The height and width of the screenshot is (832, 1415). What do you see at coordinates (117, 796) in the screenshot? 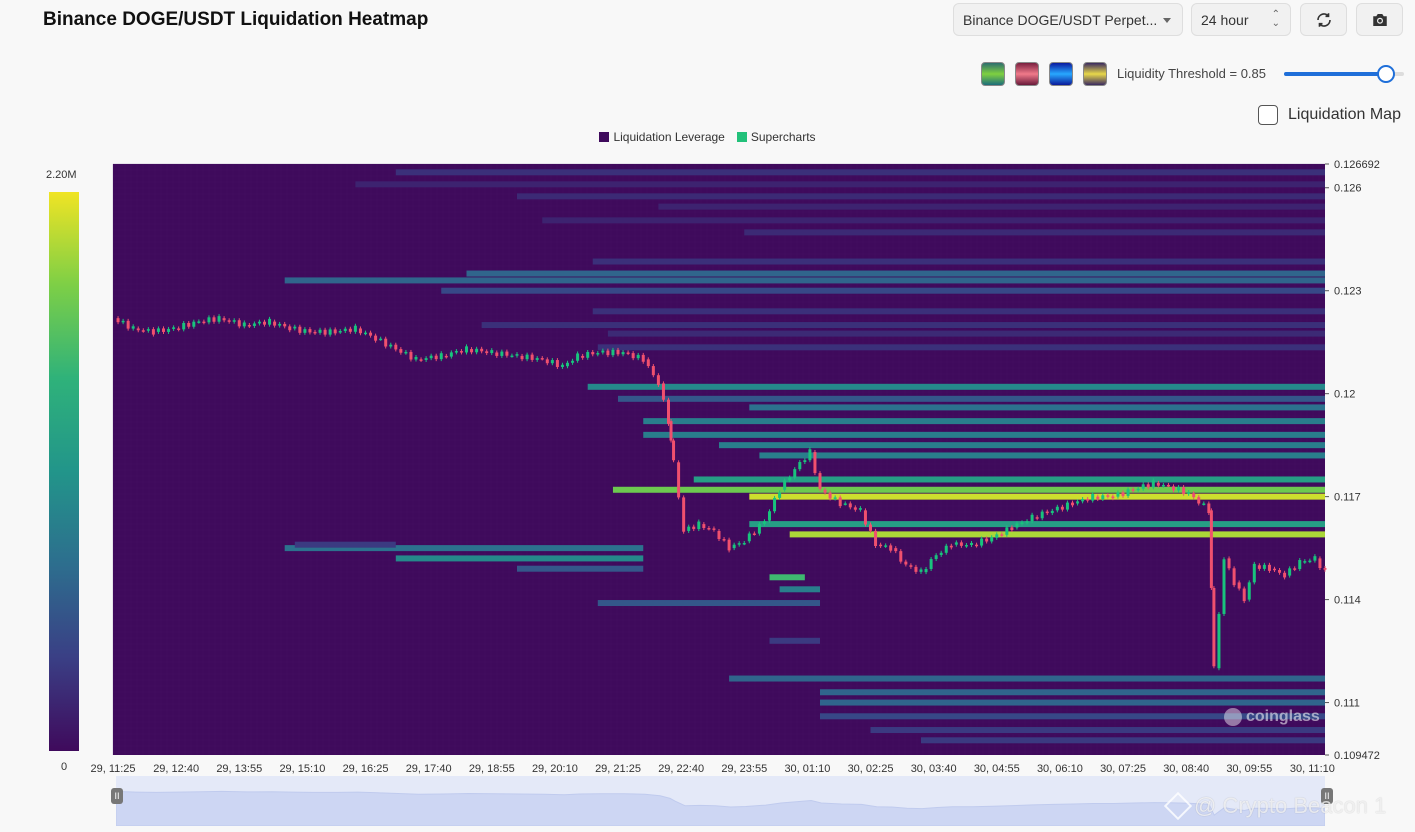
I see `navigator-left-handle: II` at bounding box center [117, 796].